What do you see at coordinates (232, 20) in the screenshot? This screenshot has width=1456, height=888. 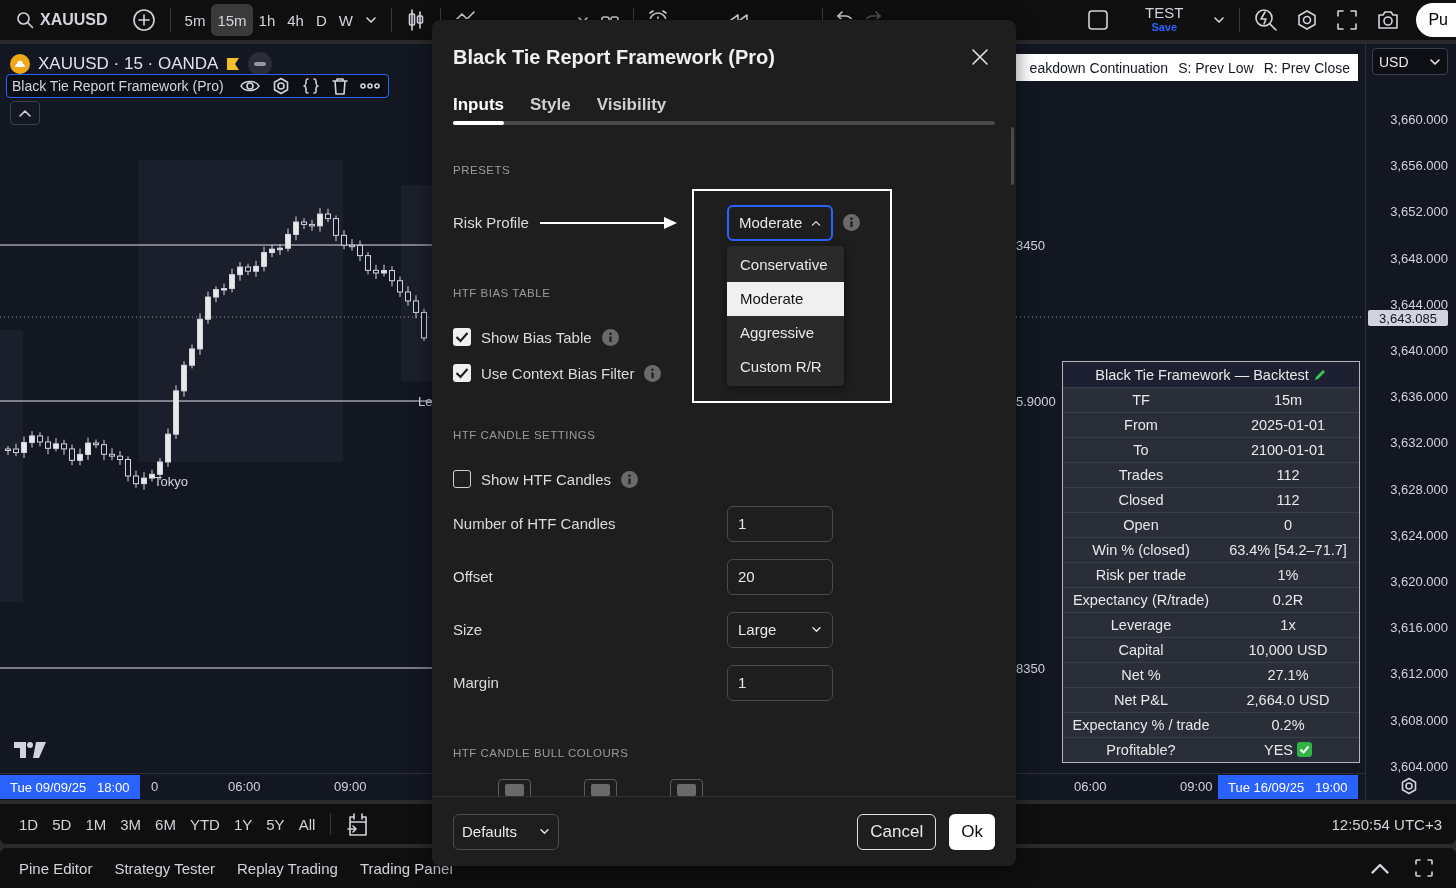 I see `interval-button: 15m` at bounding box center [232, 20].